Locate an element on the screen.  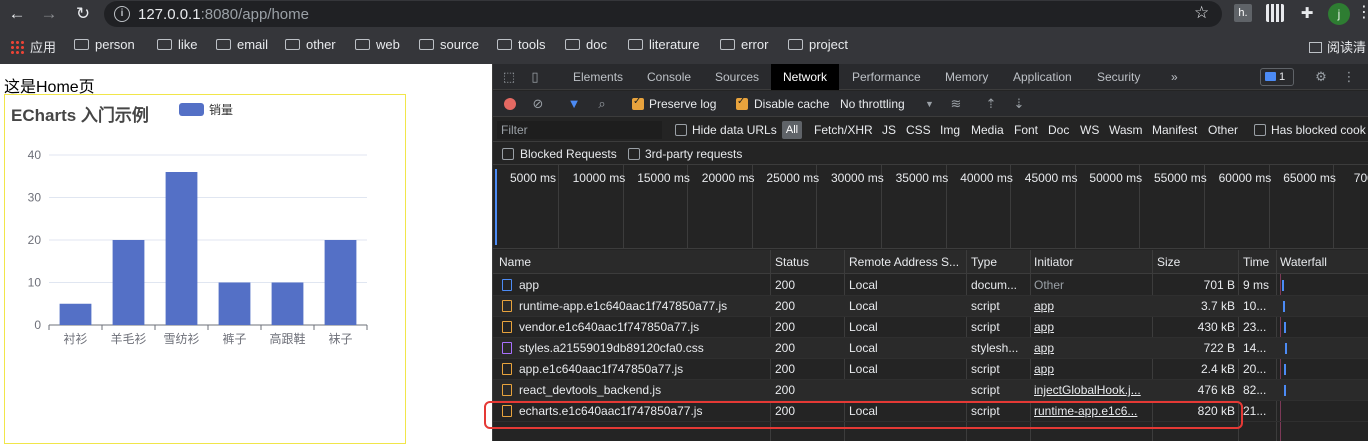
filter-all-chip: All is located at coordinates (792, 130).